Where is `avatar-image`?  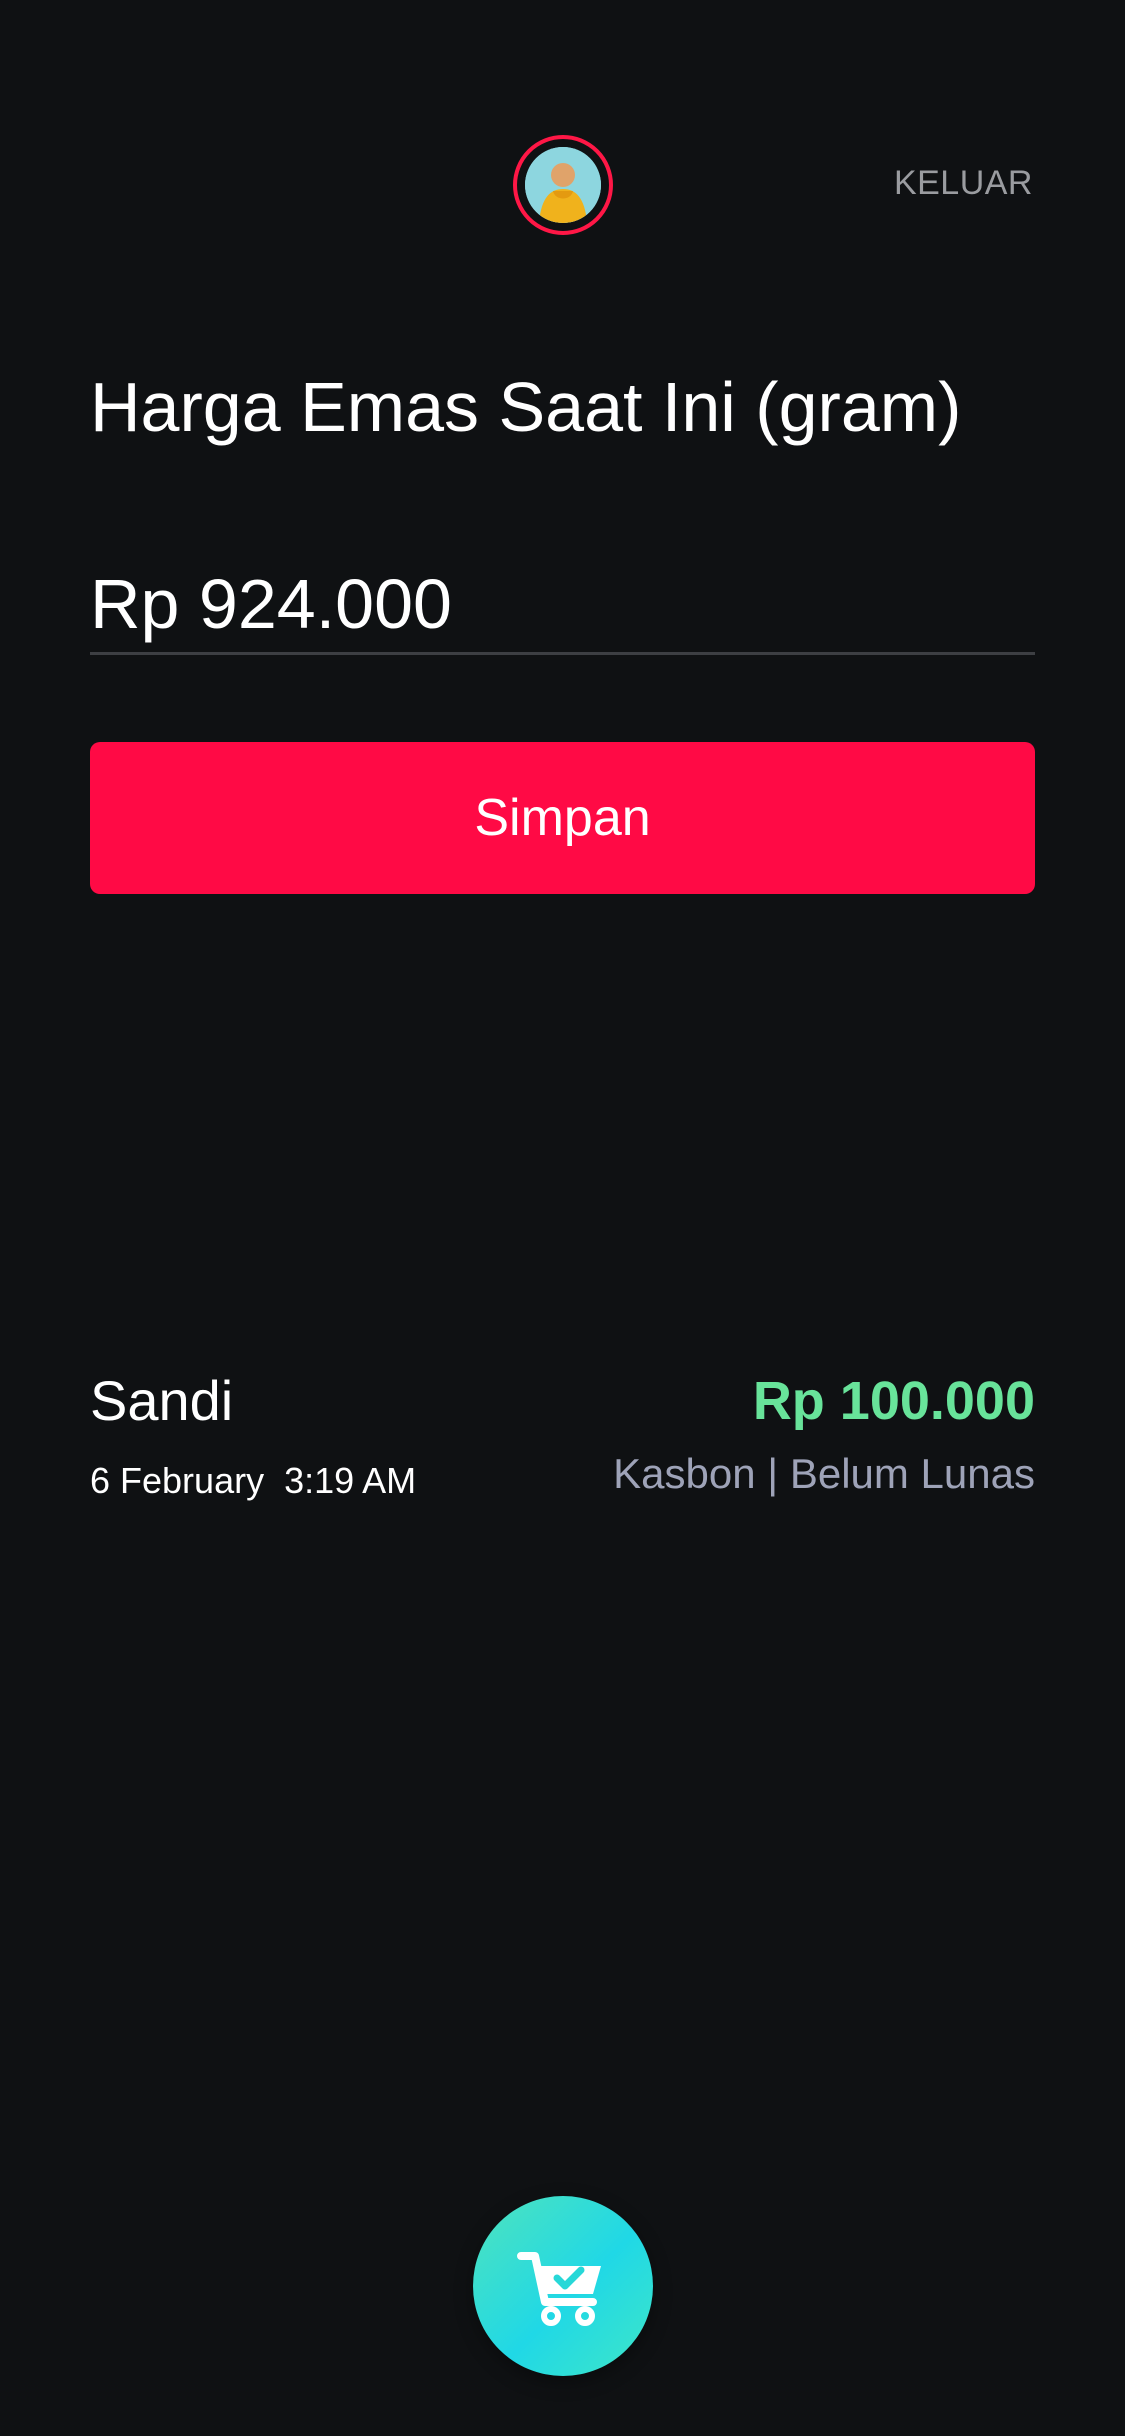
avatar-image is located at coordinates (563, 185).